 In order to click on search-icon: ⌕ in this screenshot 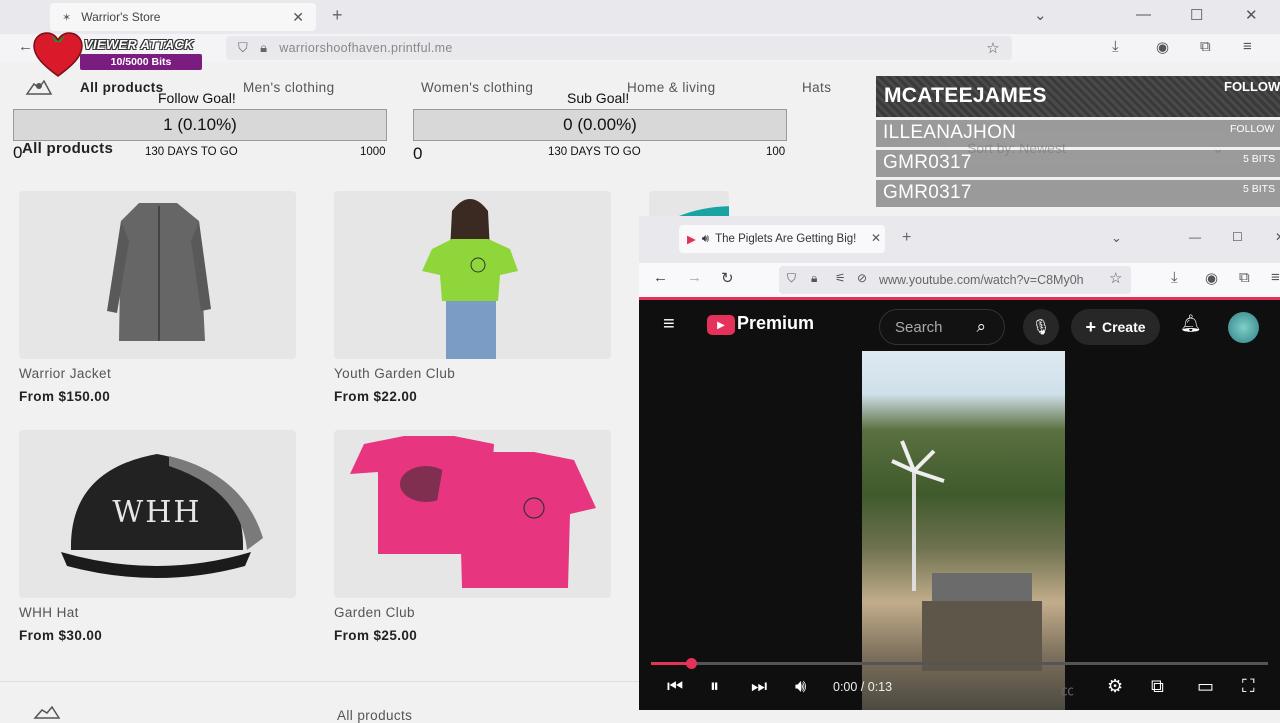, I will do `click(981, 327)`.